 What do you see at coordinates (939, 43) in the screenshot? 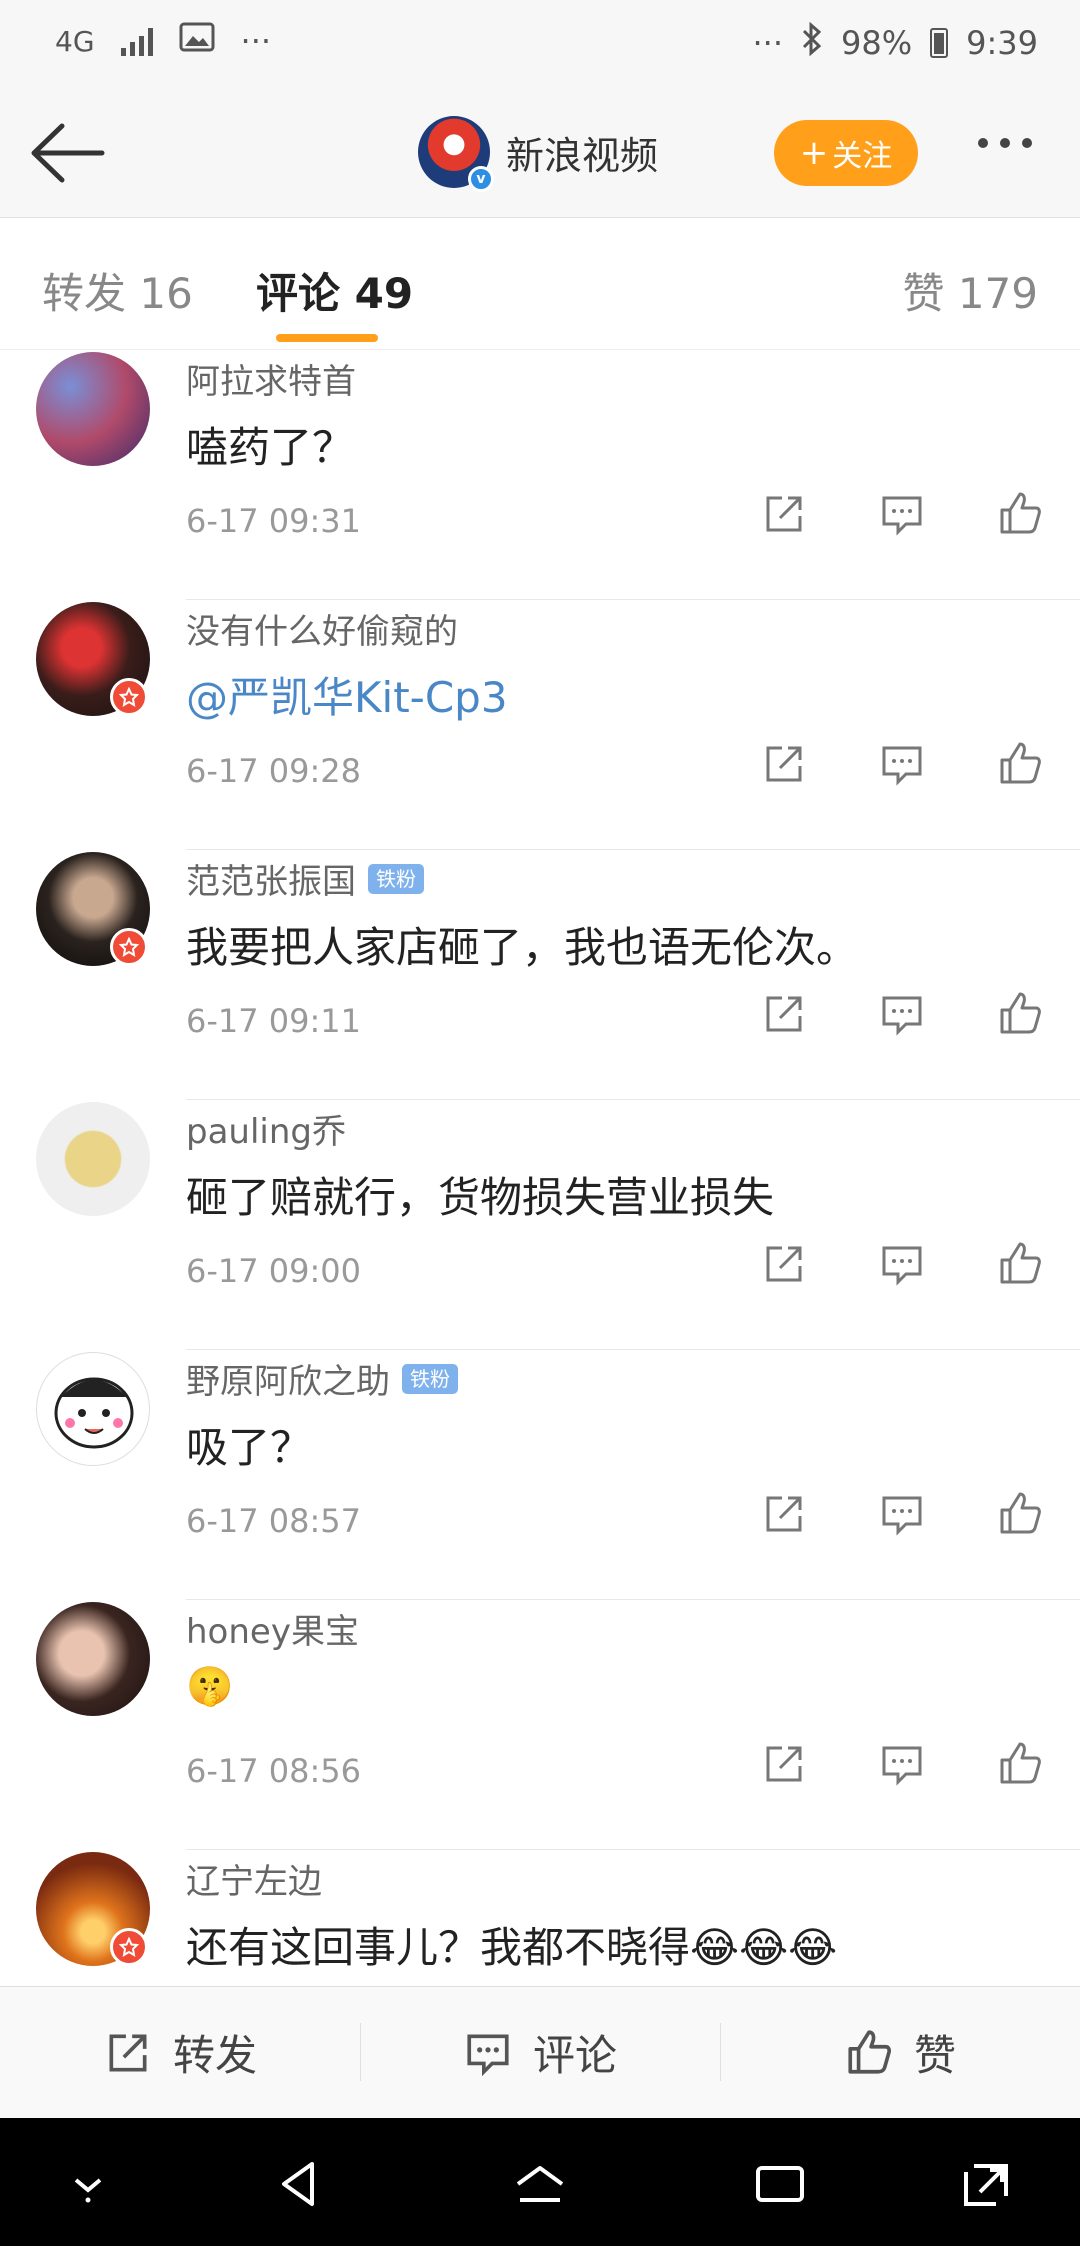
I see `battery-icon` at bounding box center [939, 43].